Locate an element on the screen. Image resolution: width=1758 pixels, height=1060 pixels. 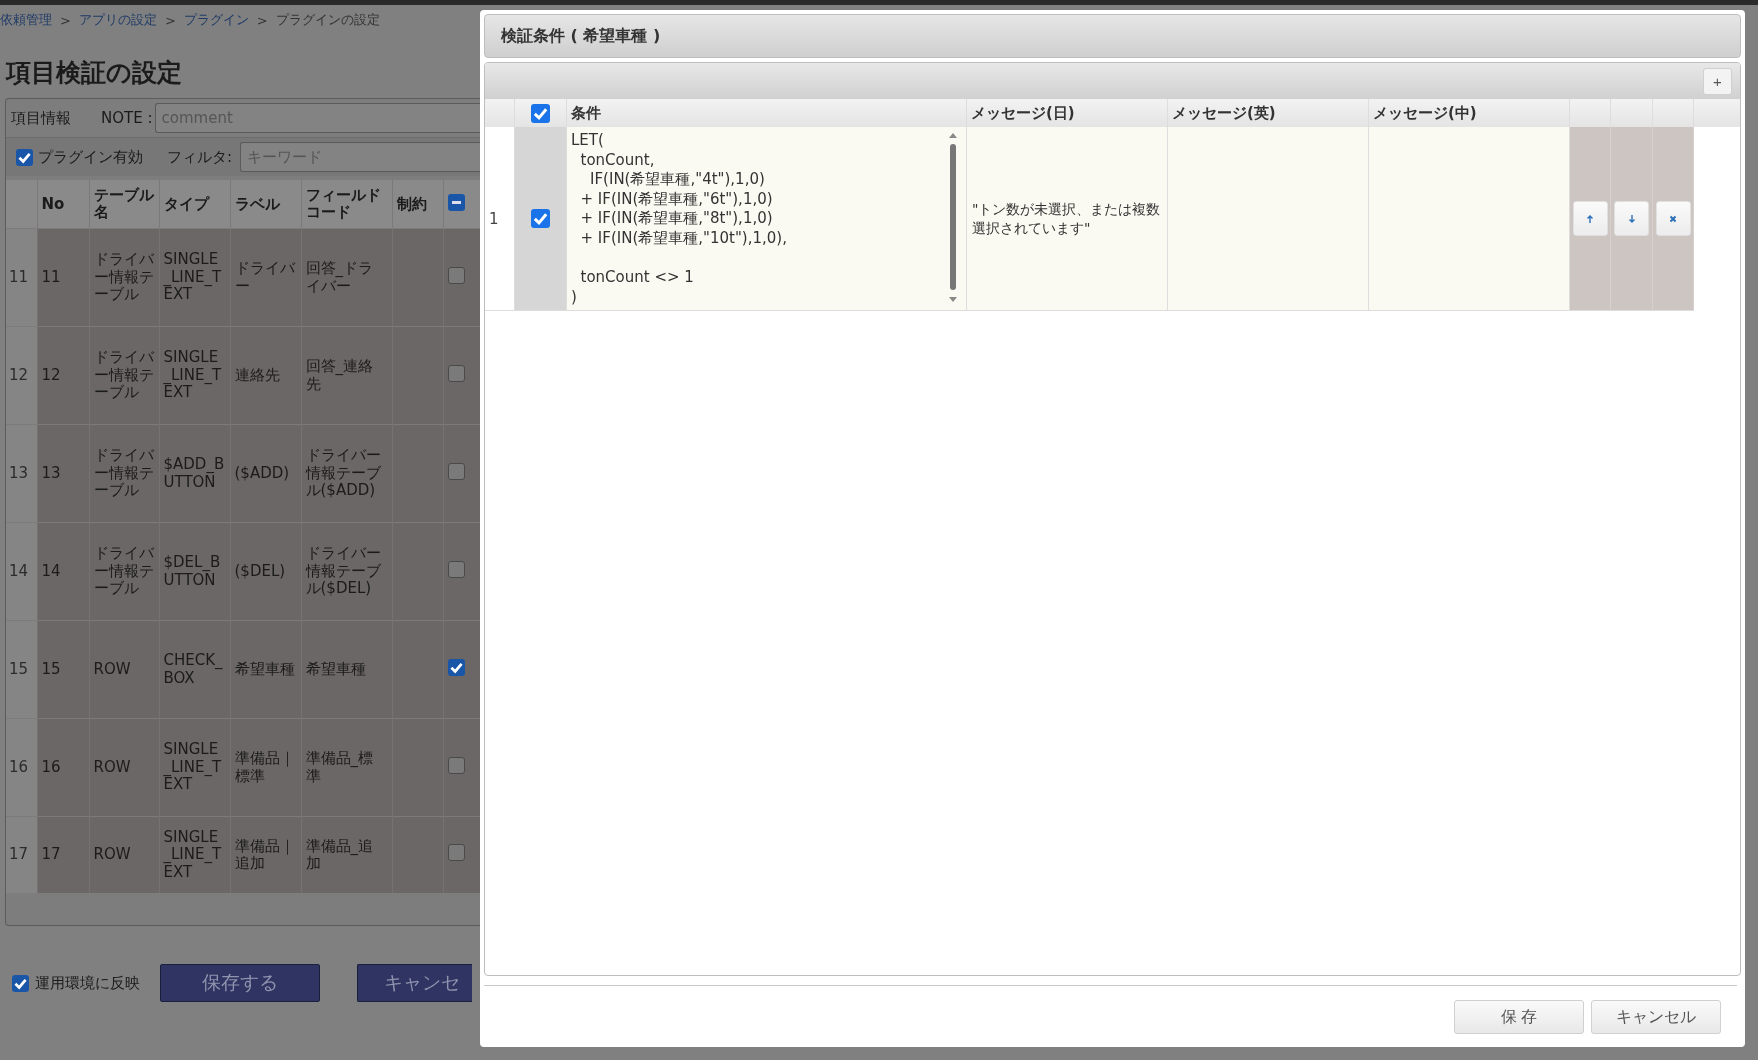
table-cell: 連絡先 is located at coordinates (265, 375).